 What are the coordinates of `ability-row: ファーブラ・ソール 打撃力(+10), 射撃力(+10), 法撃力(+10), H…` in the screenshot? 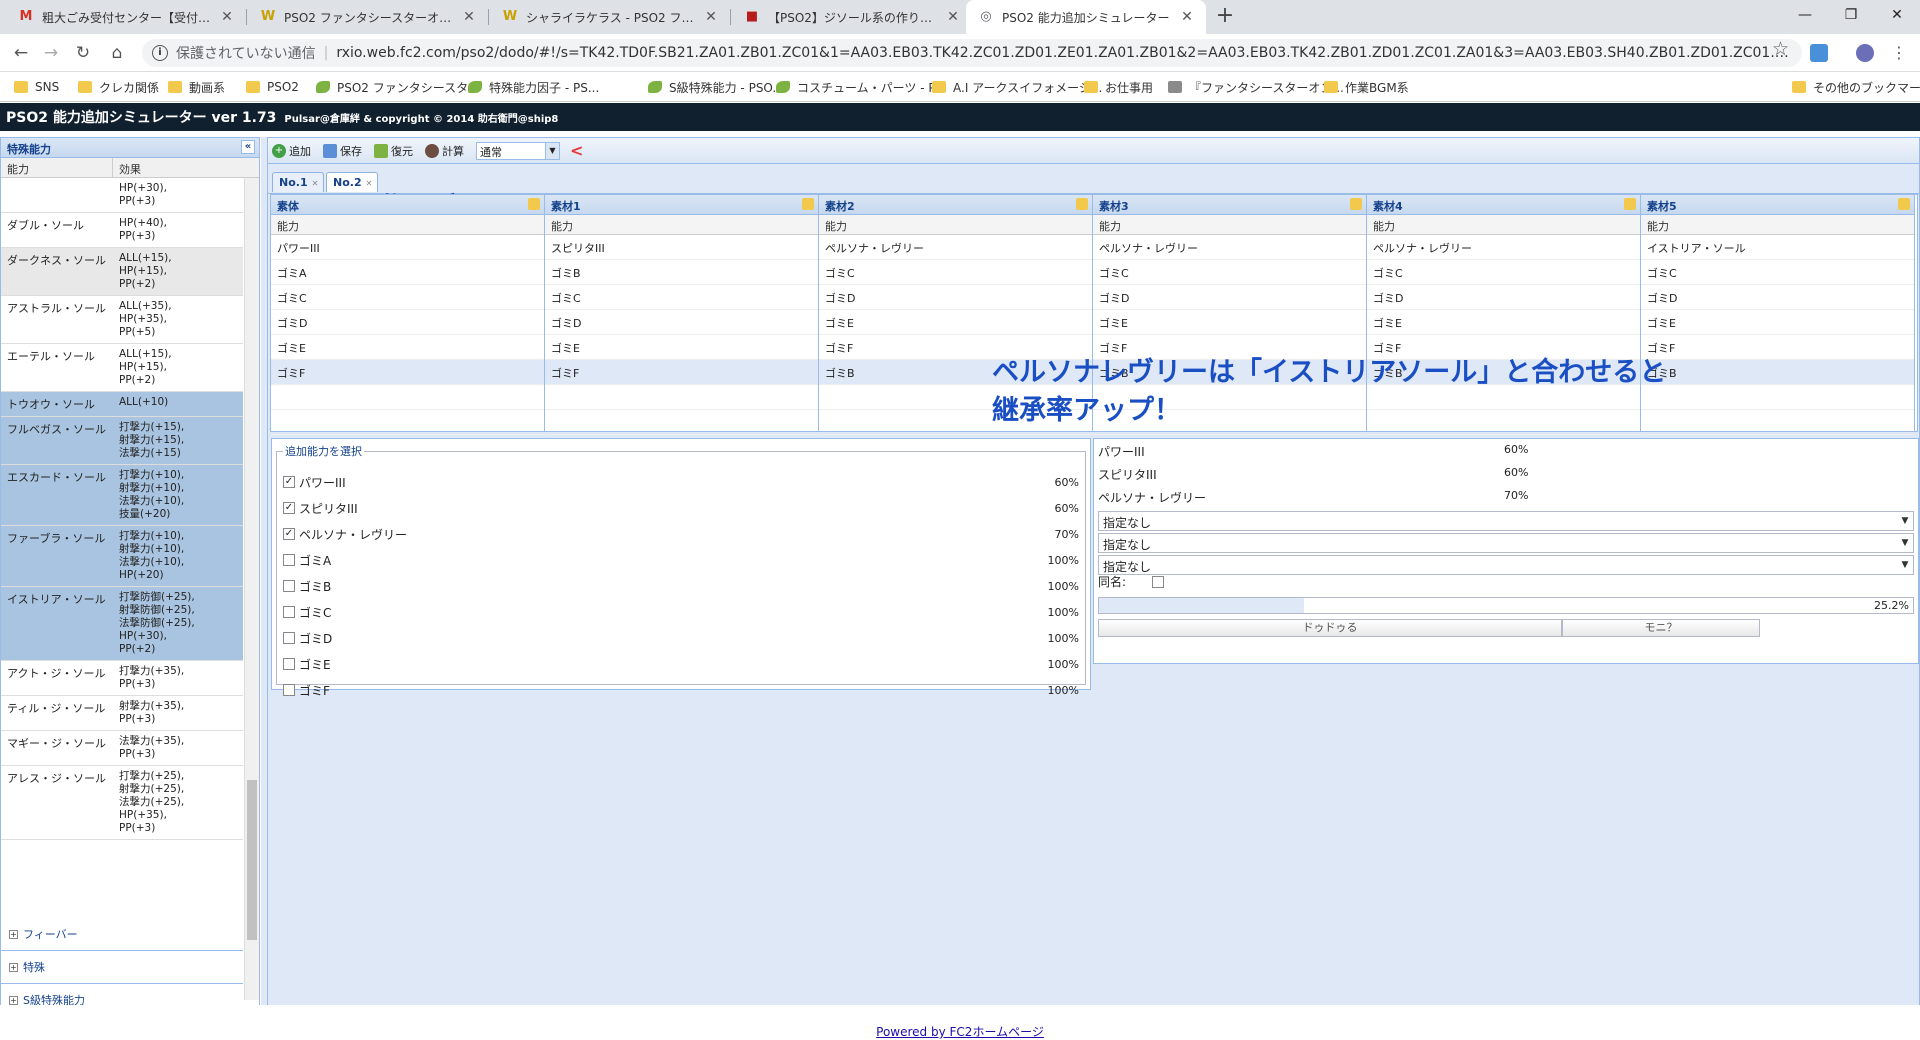 It's located at (122, 556).